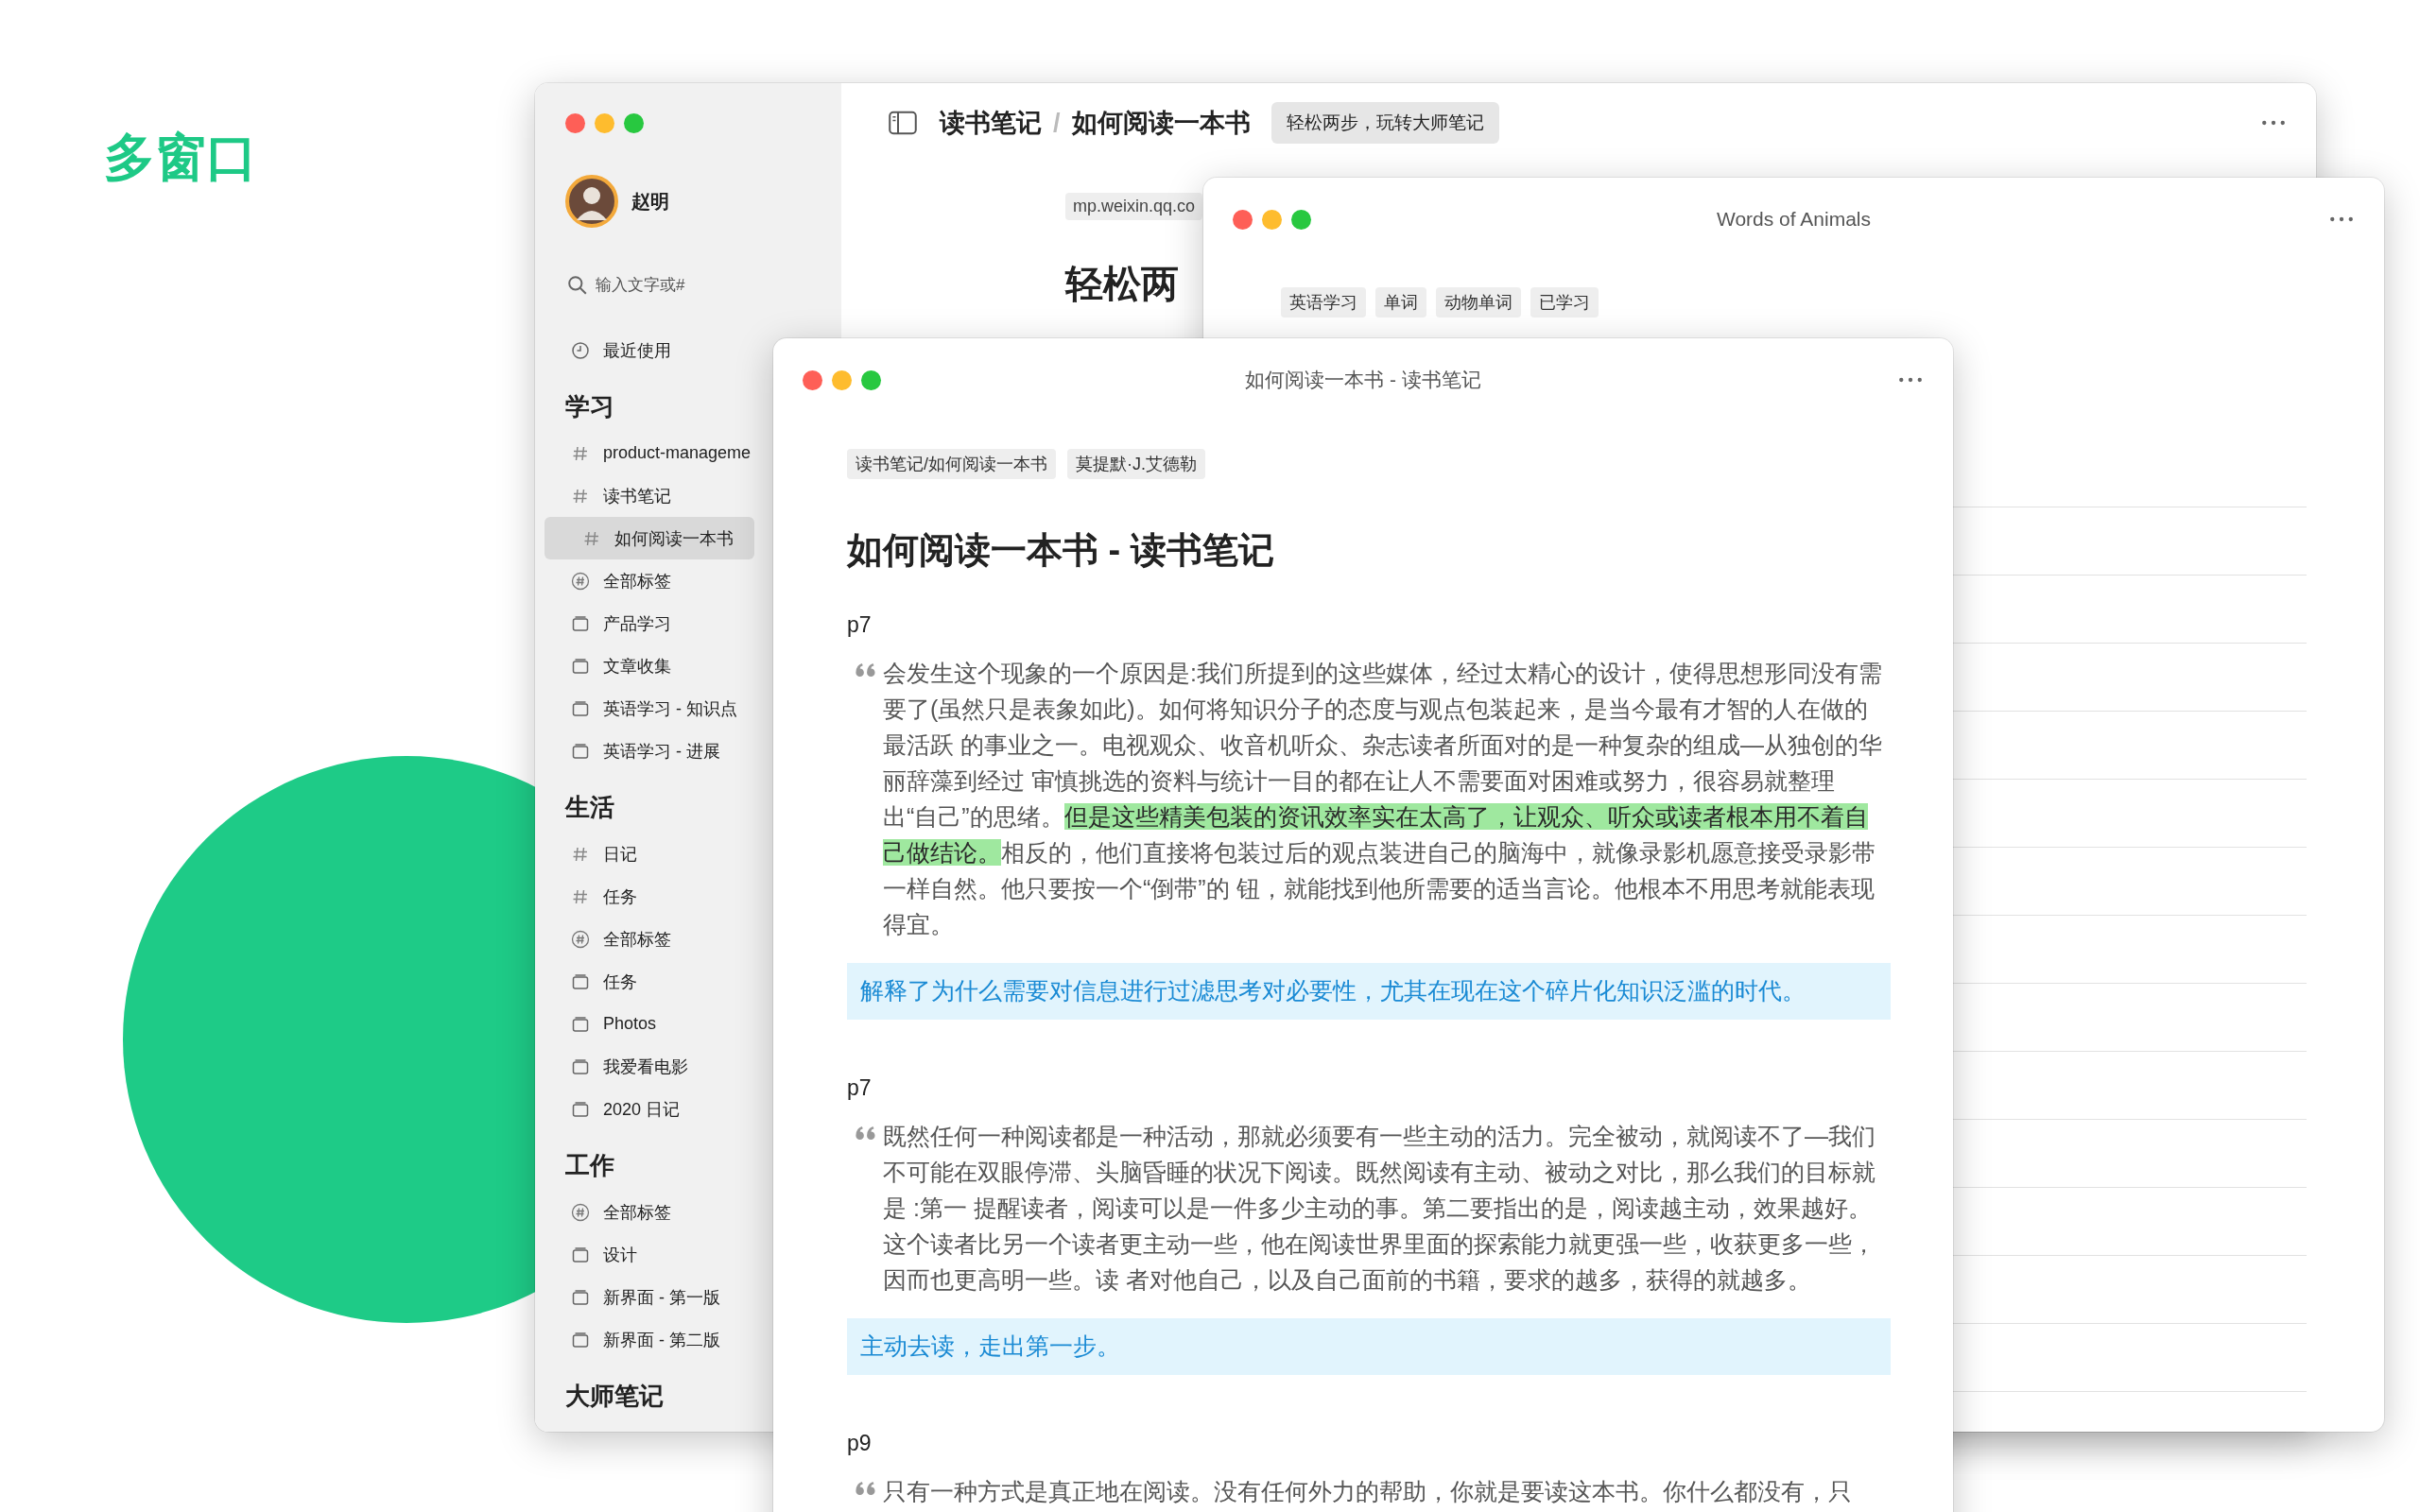 The width and height of the screenshot is (2420, 1512). What do you see at coordinates (650, 201) in the screenshot?
I see `user-name: 赵明` at bounding box center [650, 201].